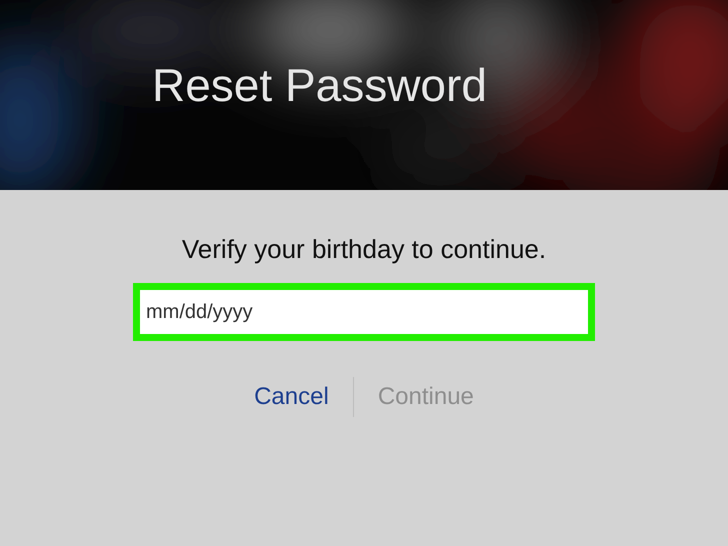 The image size is (728, 546). I want to click on birthday-field: mm/dd/yyyy, so click(364, 312).